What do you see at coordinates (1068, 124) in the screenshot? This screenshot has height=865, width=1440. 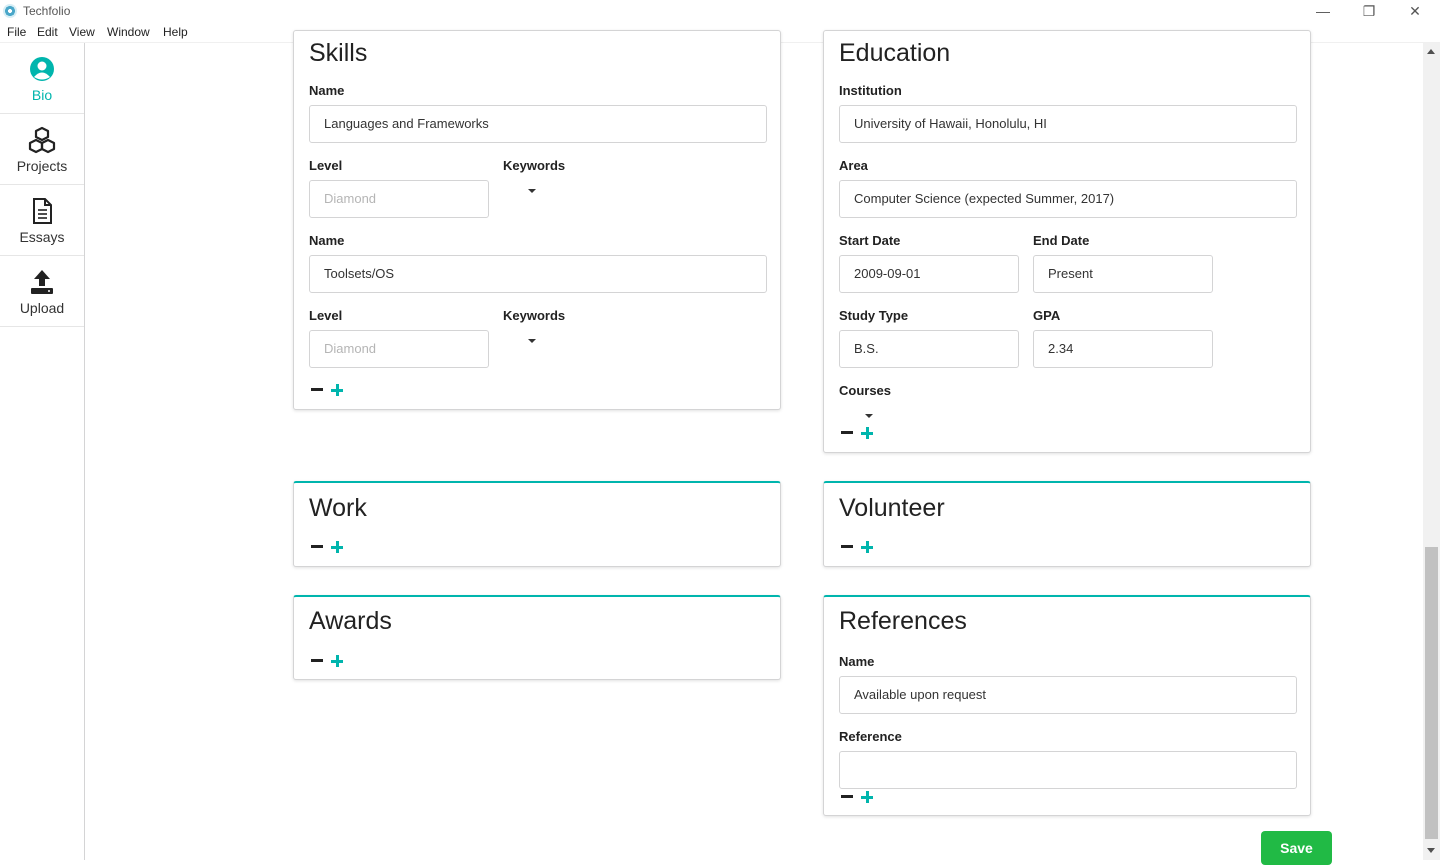 I see `institution-input: University of Hawaii, Honolulu, HI` at bounding box center [1068, 124].